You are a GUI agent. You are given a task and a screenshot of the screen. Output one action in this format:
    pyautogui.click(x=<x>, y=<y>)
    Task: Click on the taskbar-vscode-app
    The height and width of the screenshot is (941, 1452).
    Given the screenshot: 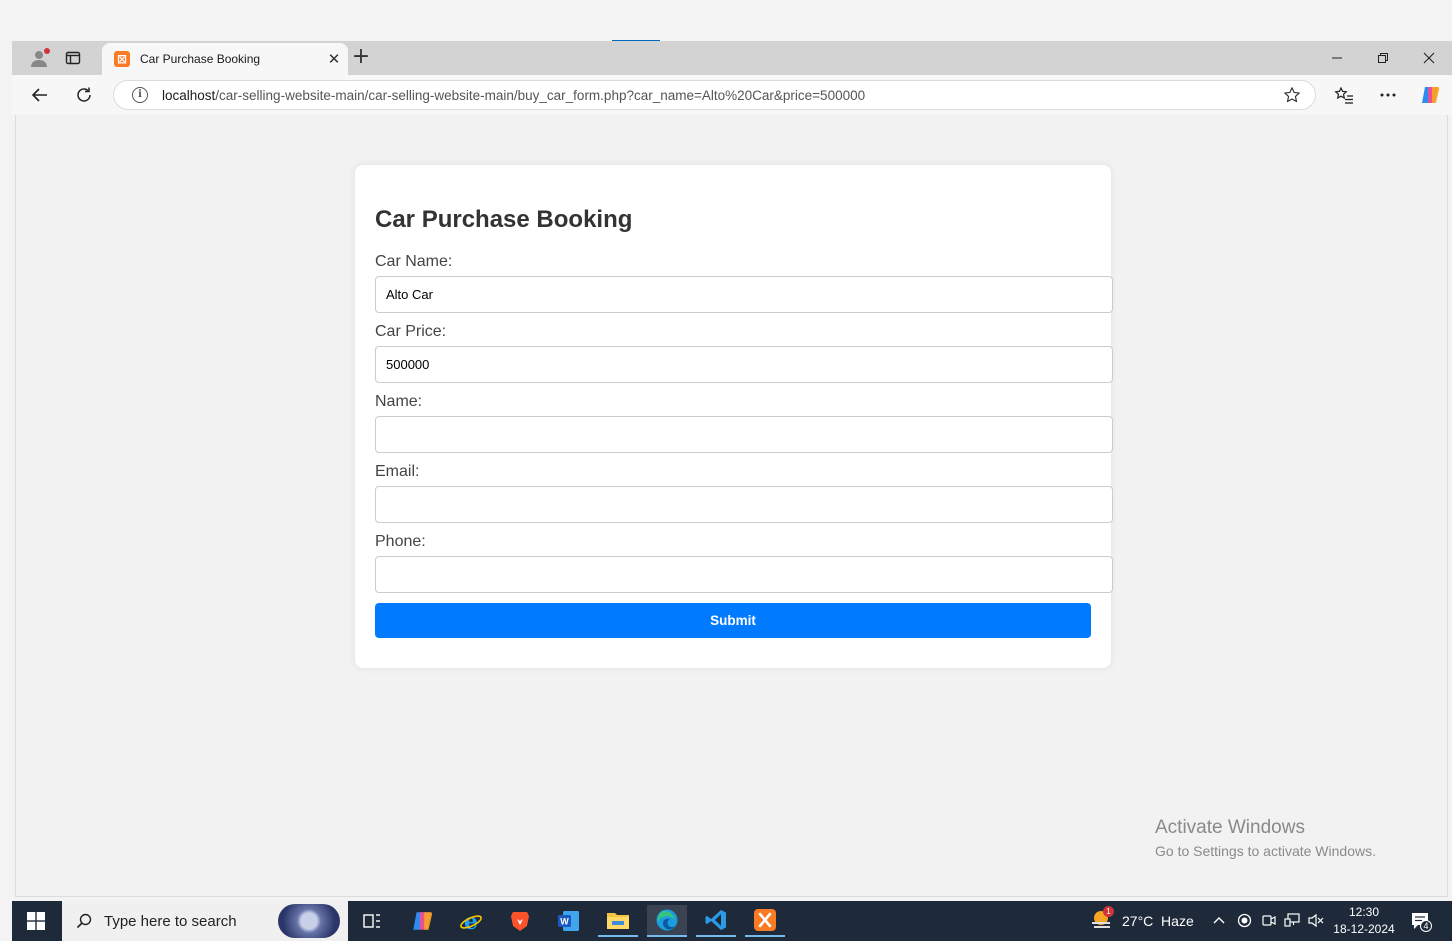 What is the action you would take?
    pyautogui.click(x=716, y=921)
    